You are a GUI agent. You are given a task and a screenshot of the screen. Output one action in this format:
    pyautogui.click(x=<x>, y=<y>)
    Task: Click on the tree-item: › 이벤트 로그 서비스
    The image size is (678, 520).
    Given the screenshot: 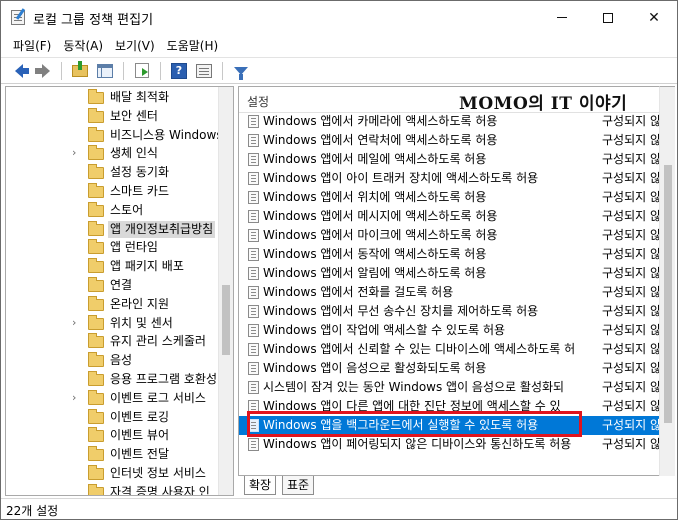 What is the action you would take?
    pyautogui.click(x=112, y=398)
    